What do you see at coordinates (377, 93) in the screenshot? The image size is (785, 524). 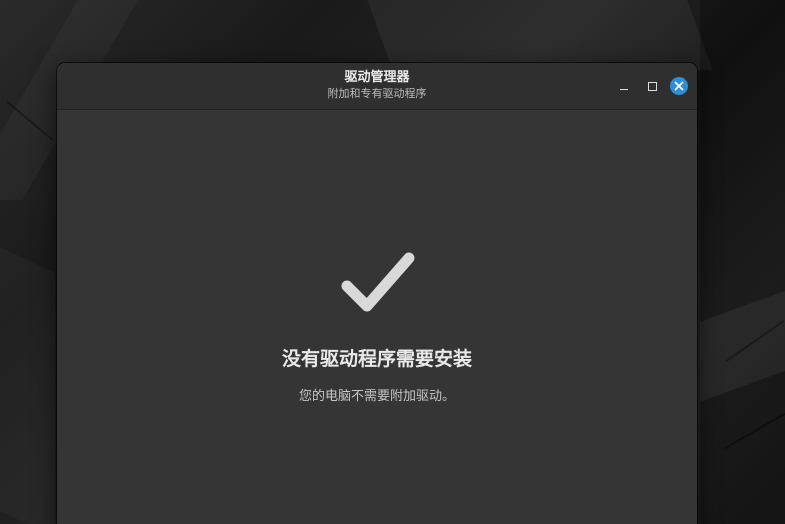 I see `window-subtitle: 附加和专有驱动程序` at bounding box center [377, 93].